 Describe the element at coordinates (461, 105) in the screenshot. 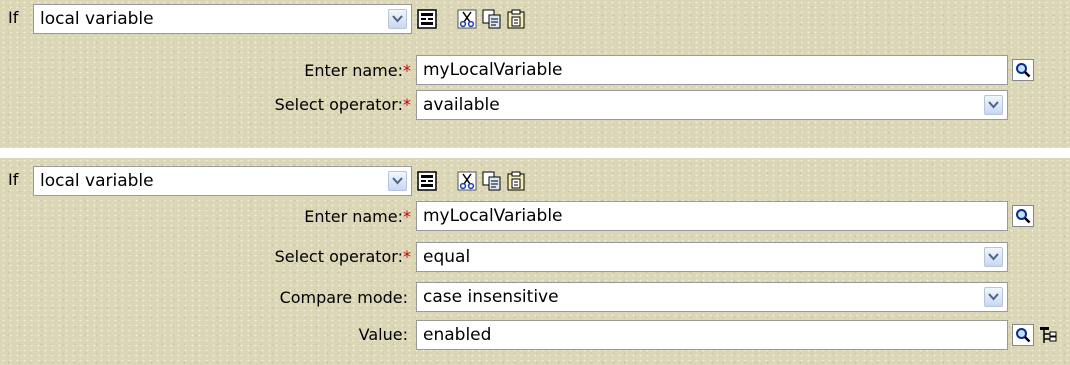

I see `operator-select-value: available` at that location.